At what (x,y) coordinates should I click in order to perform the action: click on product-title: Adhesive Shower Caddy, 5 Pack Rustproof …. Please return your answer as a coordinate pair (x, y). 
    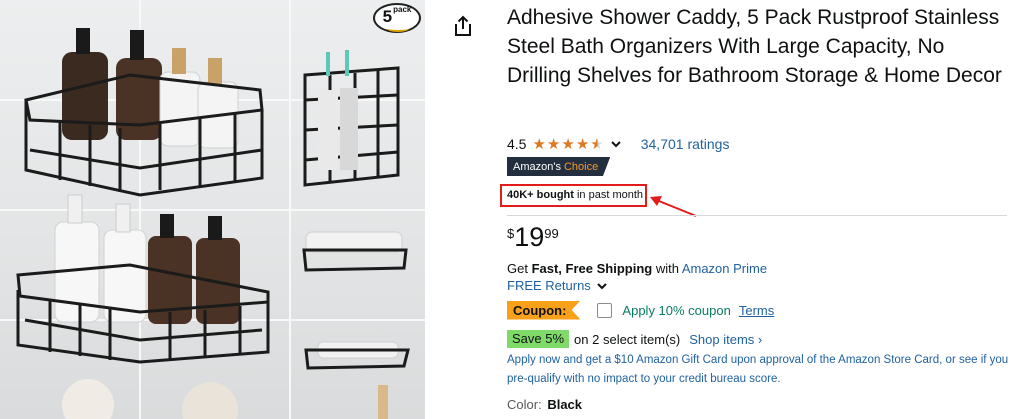
    Looking at the image, I should click on (754, 46).